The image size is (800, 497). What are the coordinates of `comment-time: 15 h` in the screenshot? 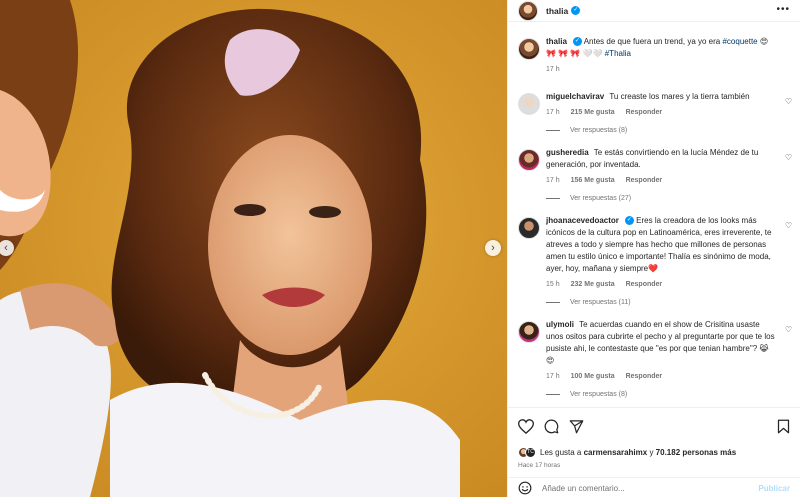 It's located at (553, 284).